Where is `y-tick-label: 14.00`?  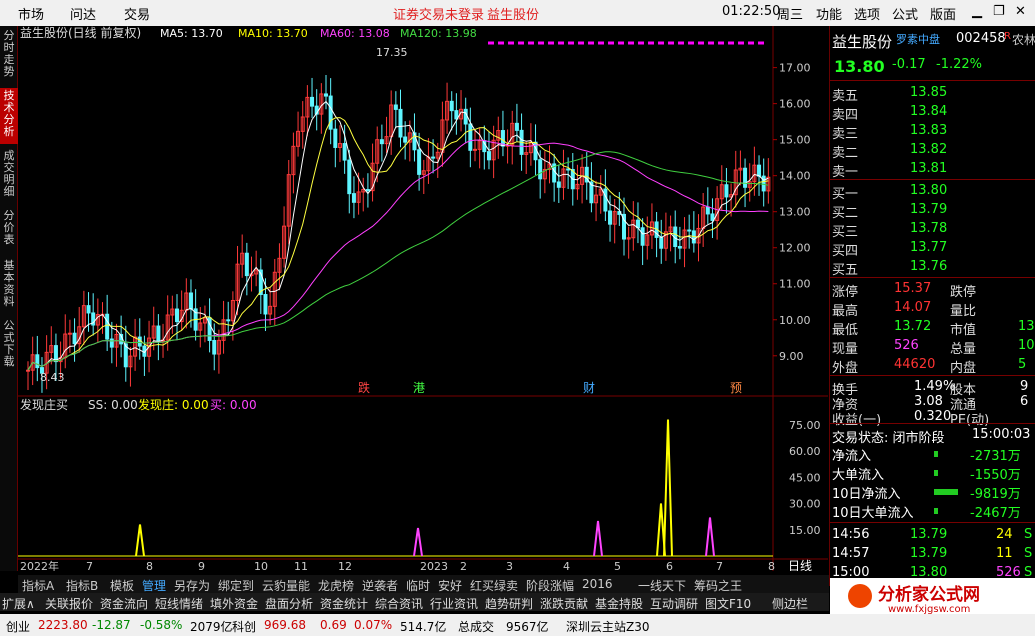
y-tick-label: 14.00 is located at coordinates (795, 176).